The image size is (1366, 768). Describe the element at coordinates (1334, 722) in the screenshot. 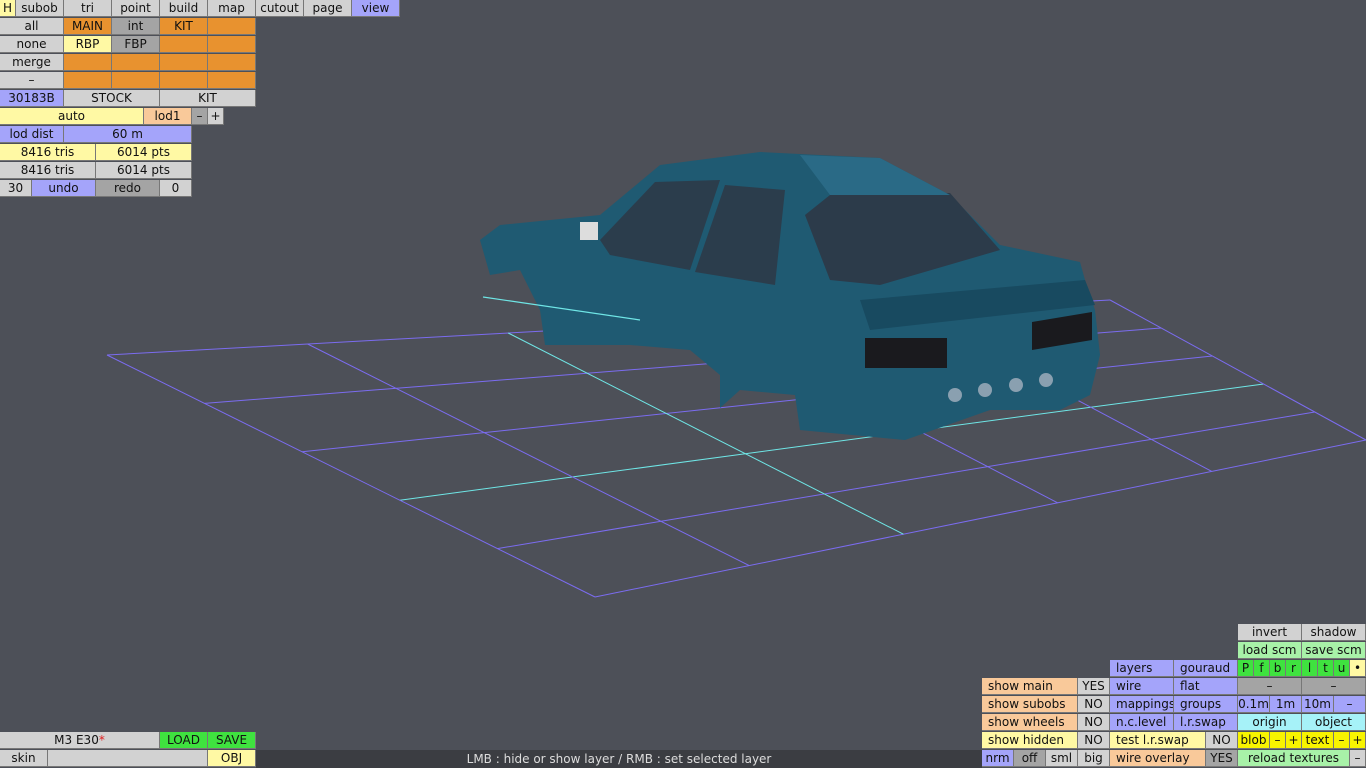

I see `object-button: object` at that location.